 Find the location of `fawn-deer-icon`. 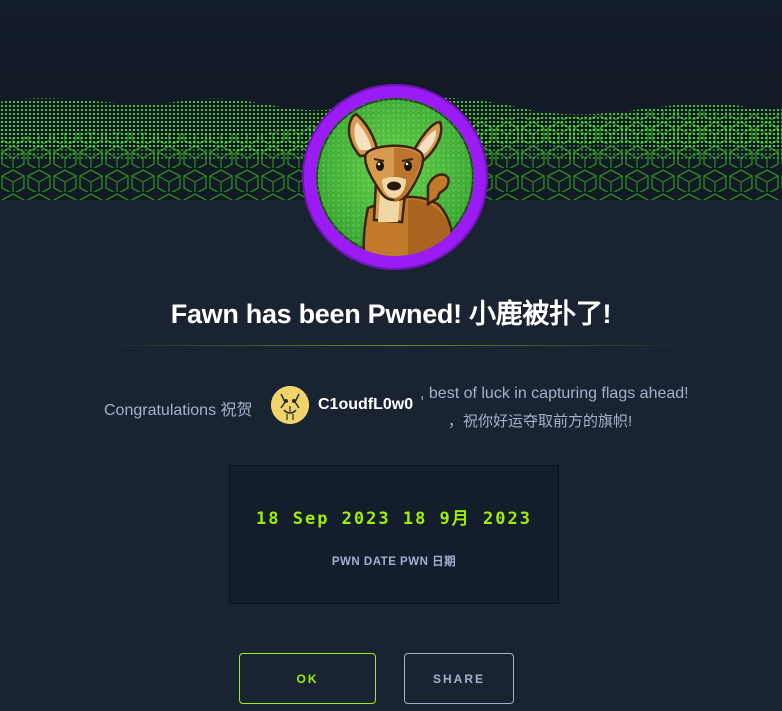

fawn-deer-icon is located at coordinates (395, 177).